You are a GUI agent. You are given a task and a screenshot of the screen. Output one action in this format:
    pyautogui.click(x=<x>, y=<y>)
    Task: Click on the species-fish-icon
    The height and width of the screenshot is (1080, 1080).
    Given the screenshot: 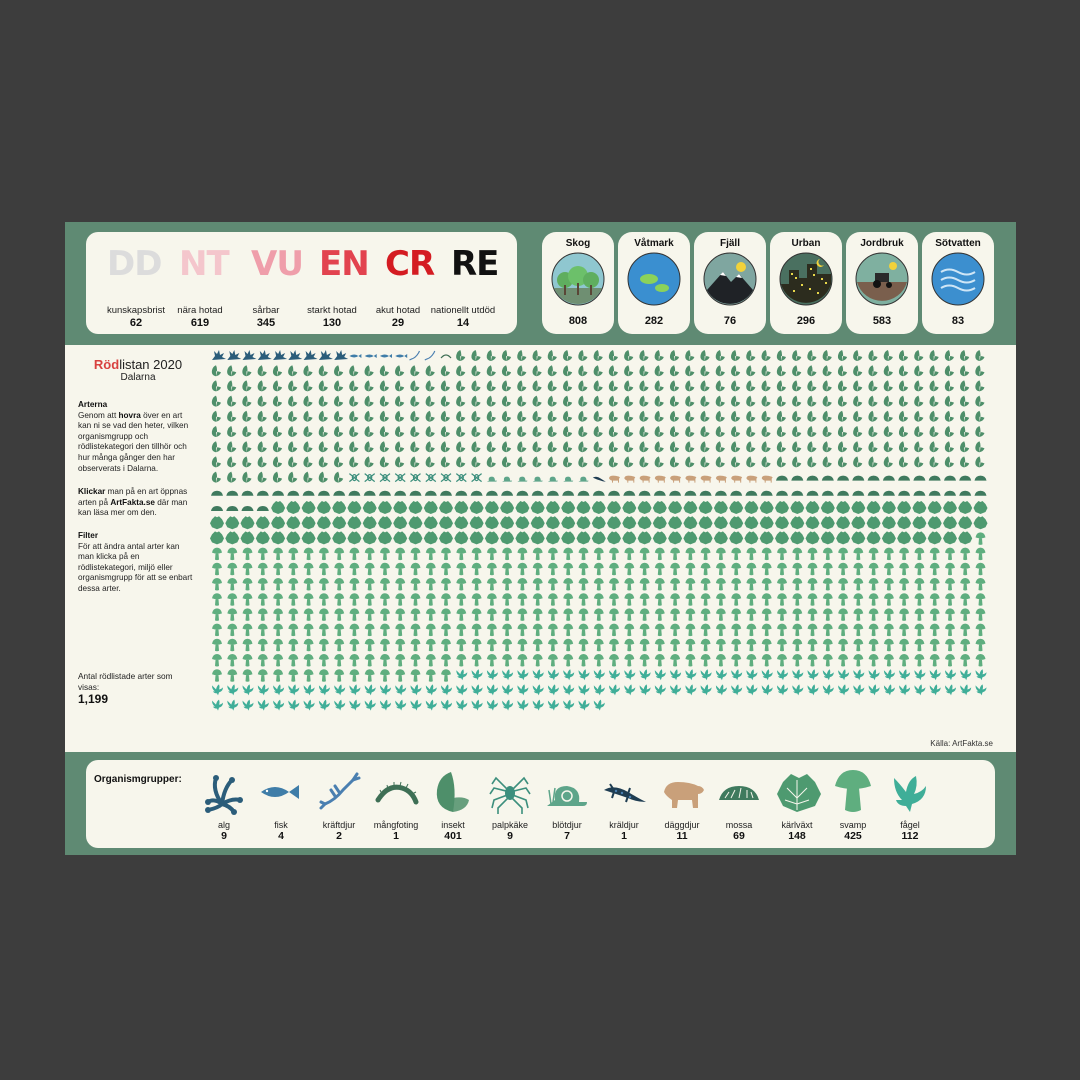 What is the action you would take?
    pyautogui.click(x=370, y=356)
    